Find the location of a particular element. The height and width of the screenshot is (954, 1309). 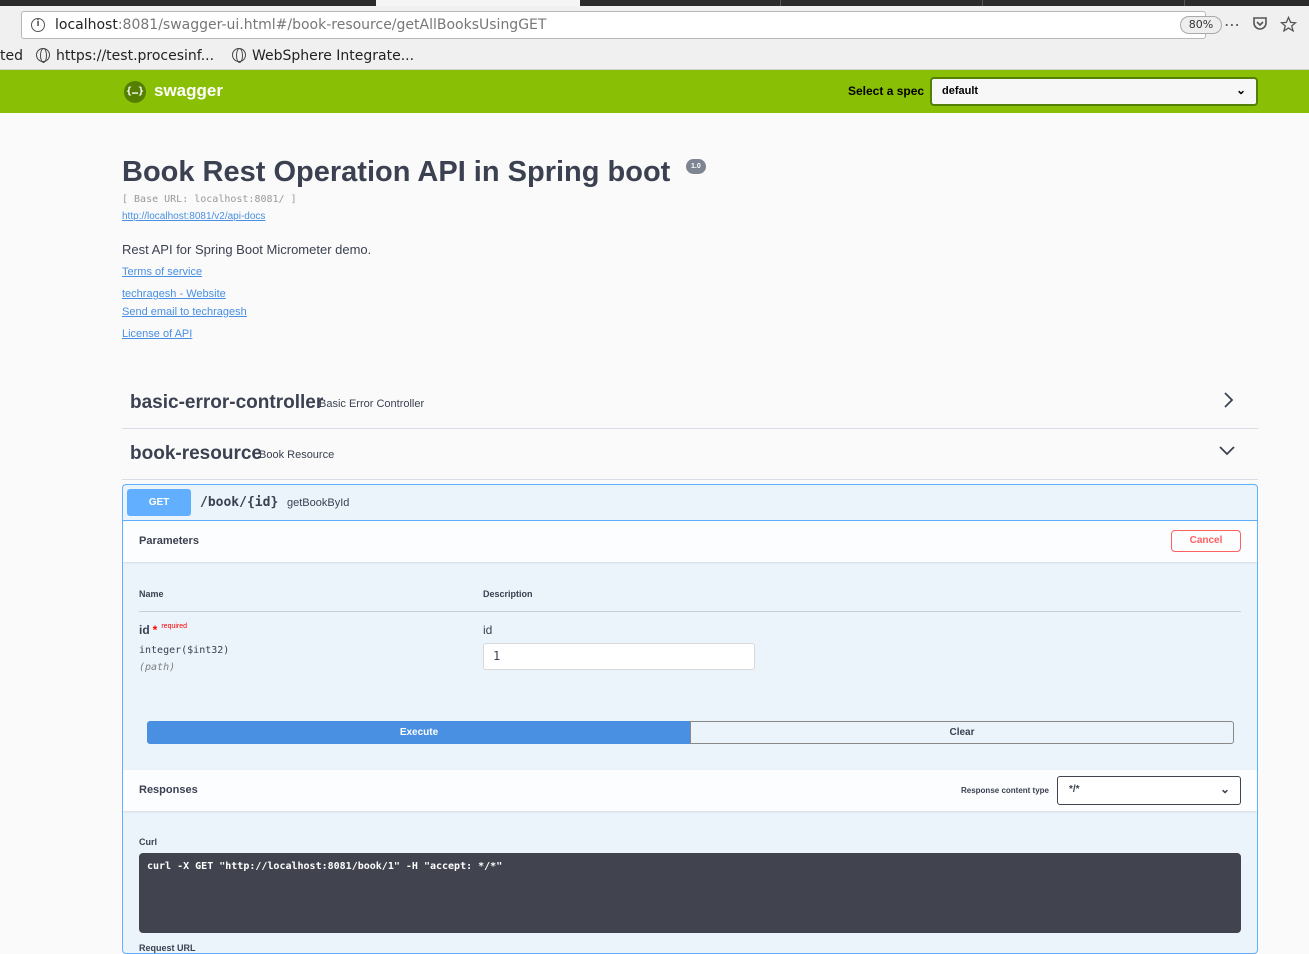

tag-description: Basic Error Controller is located at coordinates (372, 404).